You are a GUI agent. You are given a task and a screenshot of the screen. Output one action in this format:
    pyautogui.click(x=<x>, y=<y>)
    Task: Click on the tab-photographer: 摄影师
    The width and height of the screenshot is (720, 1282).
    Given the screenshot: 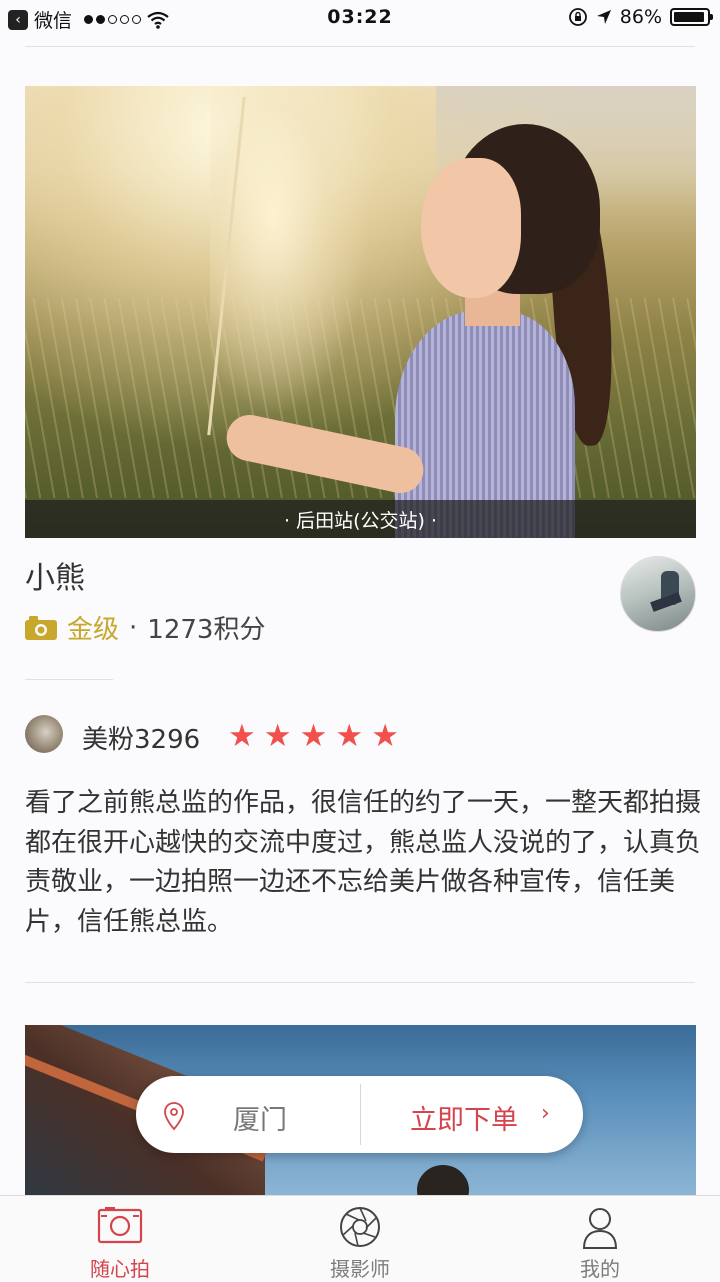 What is the action you would take?
    pyautogui.click(x=360, y=1238)
    